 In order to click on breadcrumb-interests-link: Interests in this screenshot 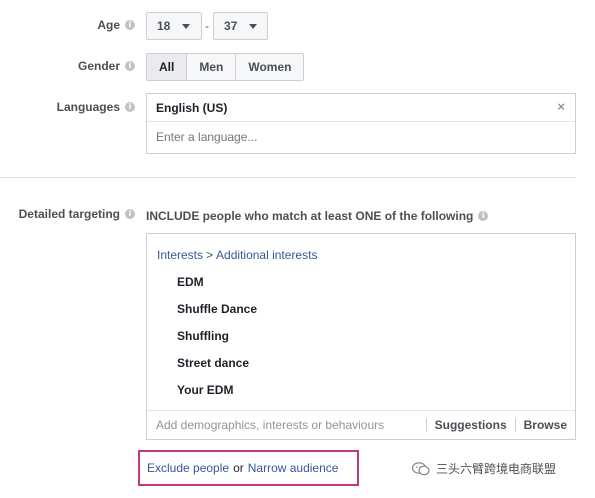, I will do `click(180, 255)`.